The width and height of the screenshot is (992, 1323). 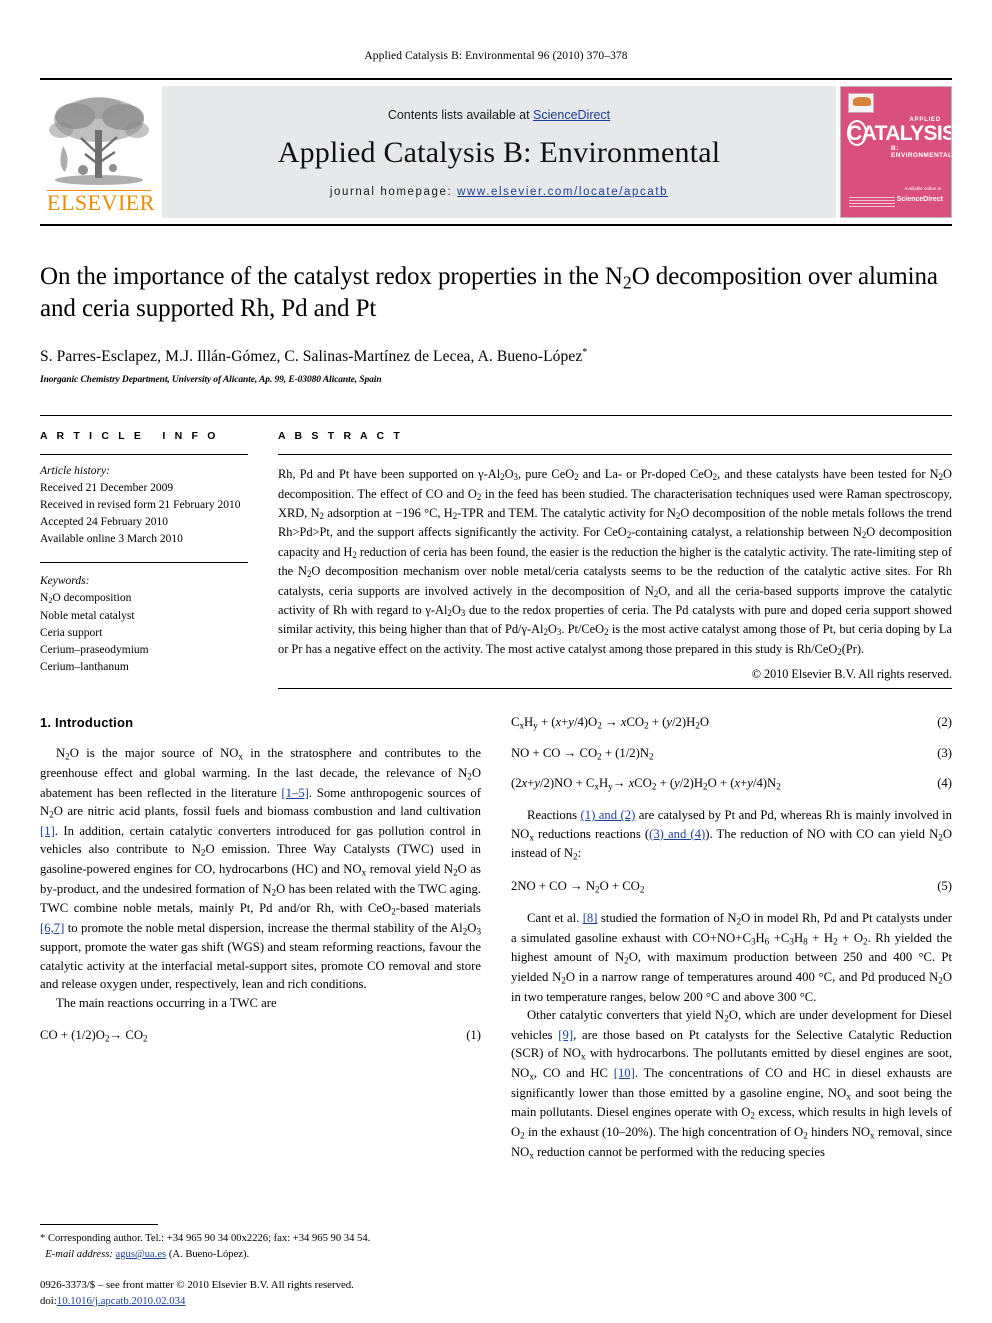 I want to click on cover-subtitle: B: ENVIRONMENTAL, so click(x=921, y=152).